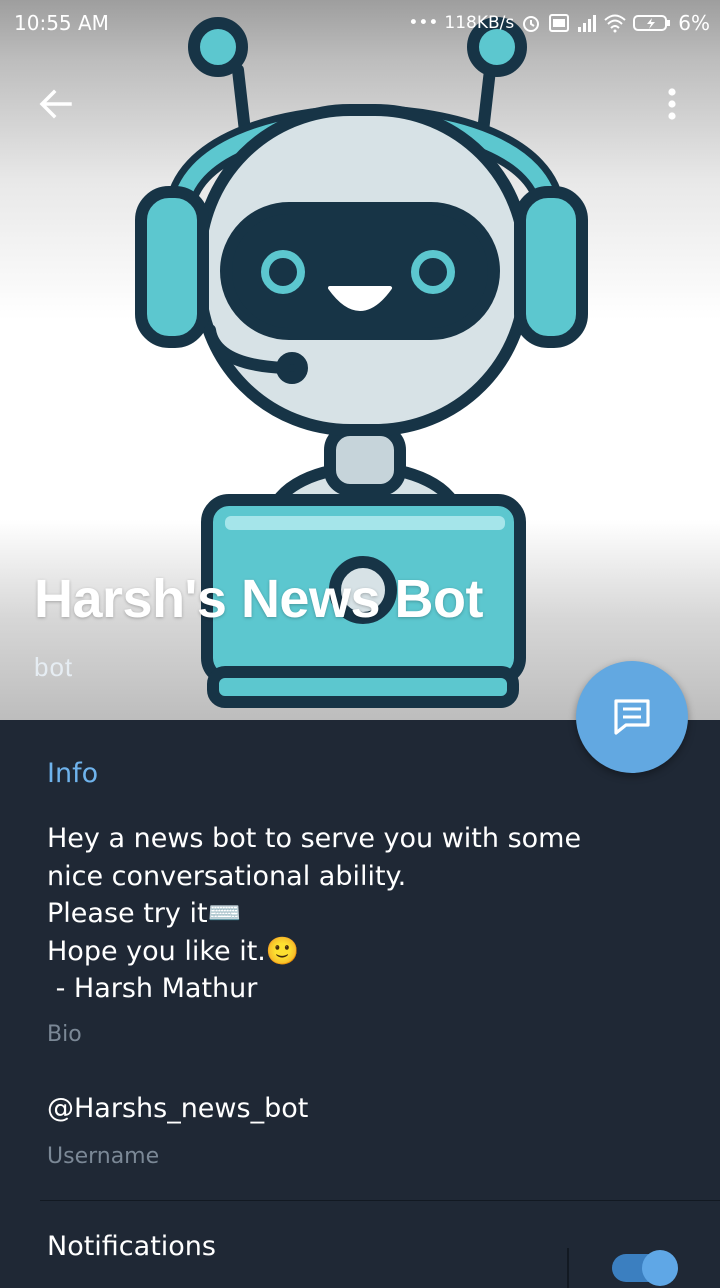 This screenshot has height=1288, width=720. Describe the element at coordinates (380, 1200) in the screenshot. I see `divider` at that location.